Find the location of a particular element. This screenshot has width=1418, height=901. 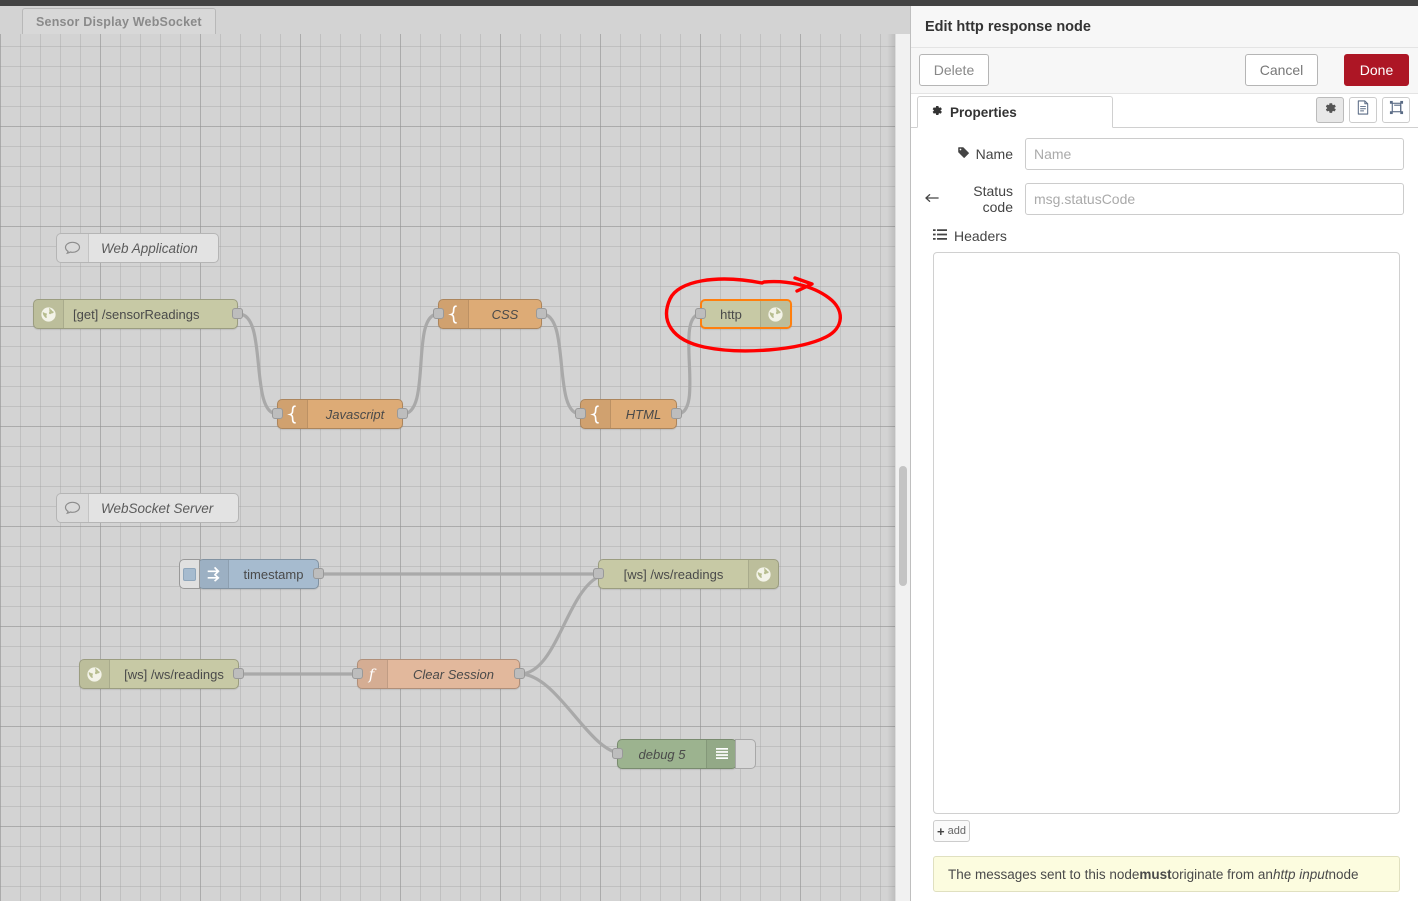

add-header-button: + add is located at coordinates (951, 831).